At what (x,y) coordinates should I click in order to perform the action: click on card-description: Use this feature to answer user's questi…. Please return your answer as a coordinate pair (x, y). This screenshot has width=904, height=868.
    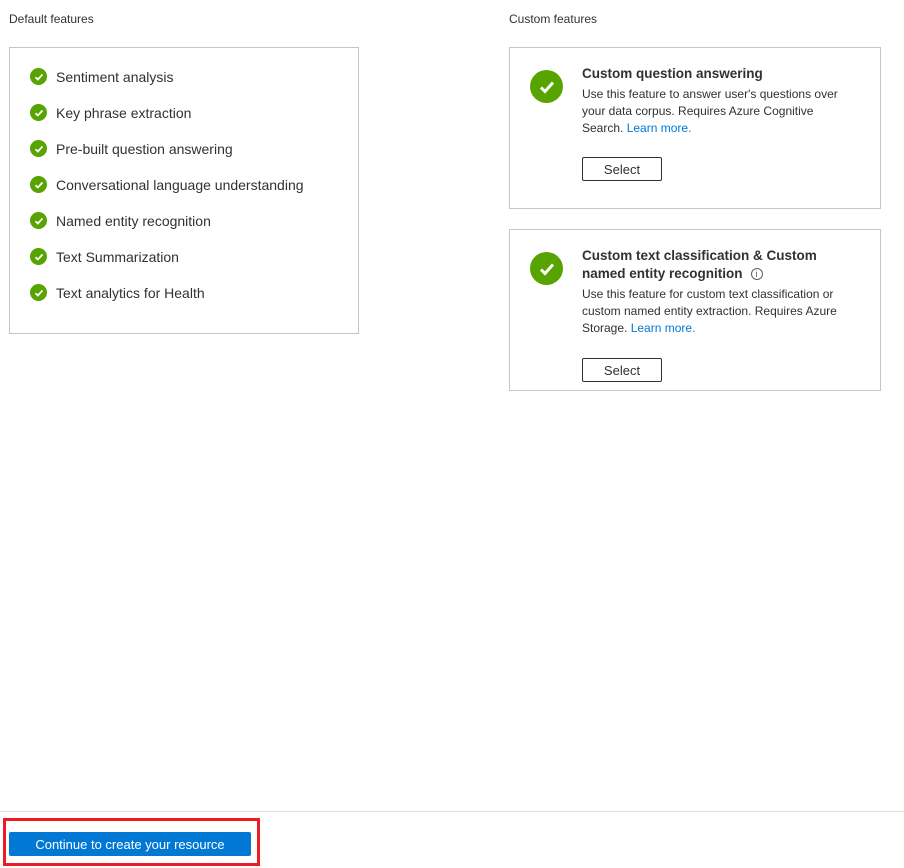
    Looking at the image, I should click on (710, 111).